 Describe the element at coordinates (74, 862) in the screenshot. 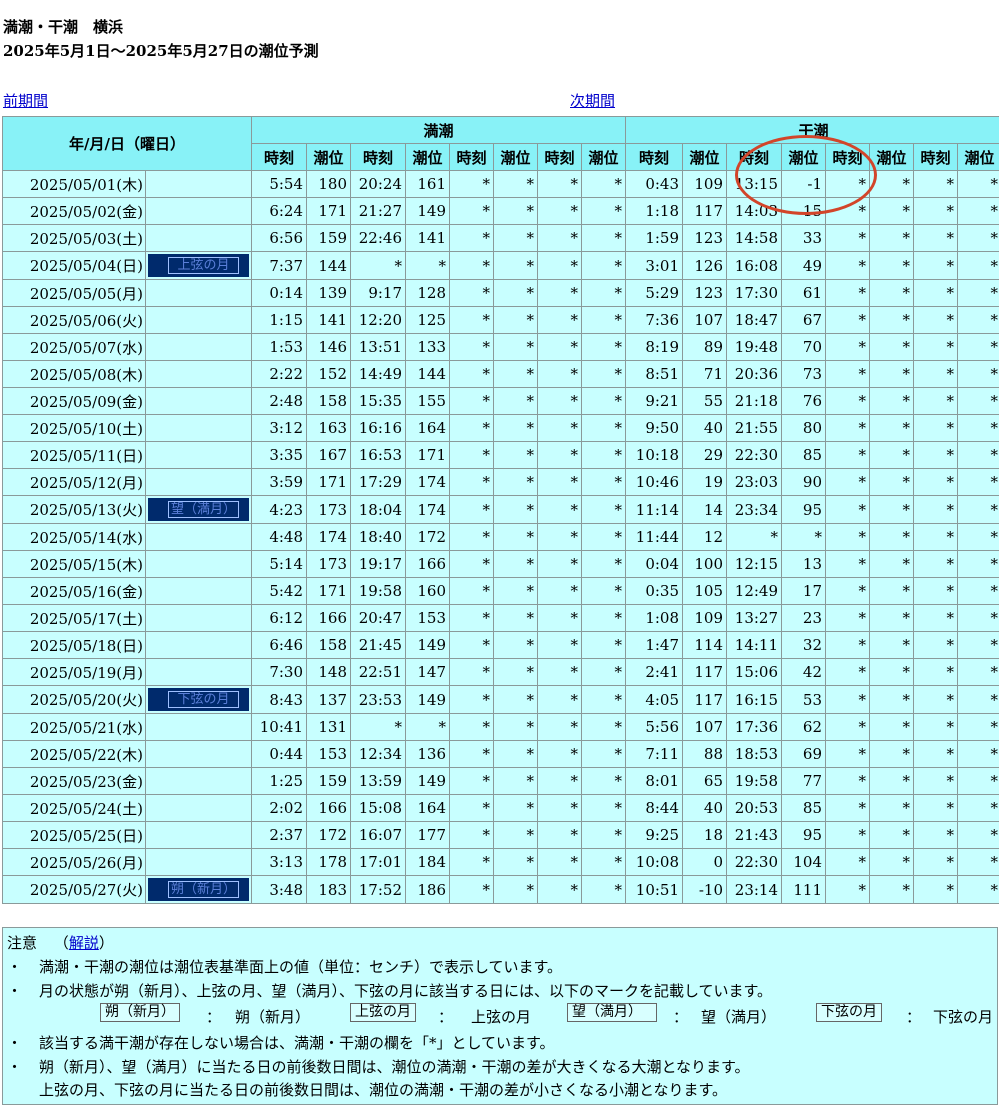

I see `date-cell: 2025/05/26(月)` at that location.